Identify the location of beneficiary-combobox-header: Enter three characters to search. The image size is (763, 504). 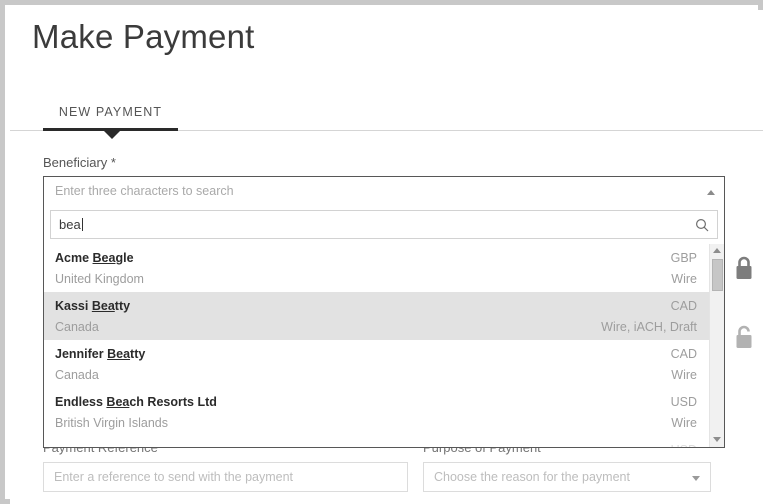
(384, 192).